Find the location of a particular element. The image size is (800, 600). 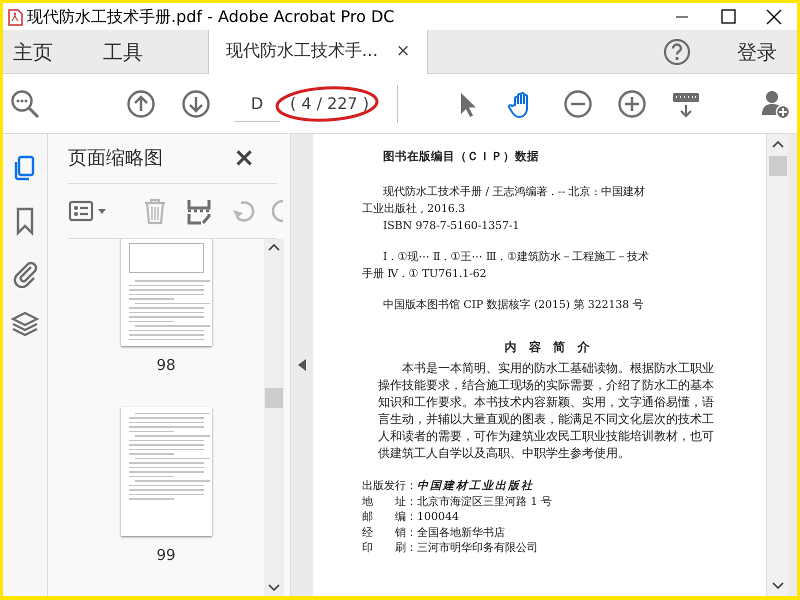

document-tab: 现代防水工技术手... × is located at coordinates (318, 52).